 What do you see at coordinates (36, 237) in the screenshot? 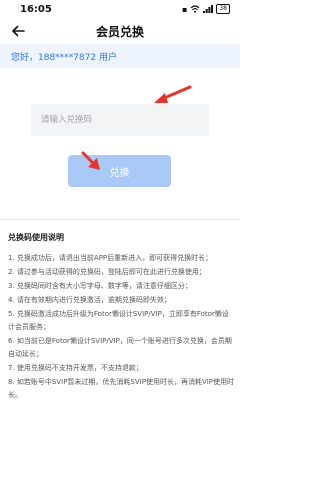
I see `instructions-title: 兑换码使用说明` at bounding box center [36, 237].